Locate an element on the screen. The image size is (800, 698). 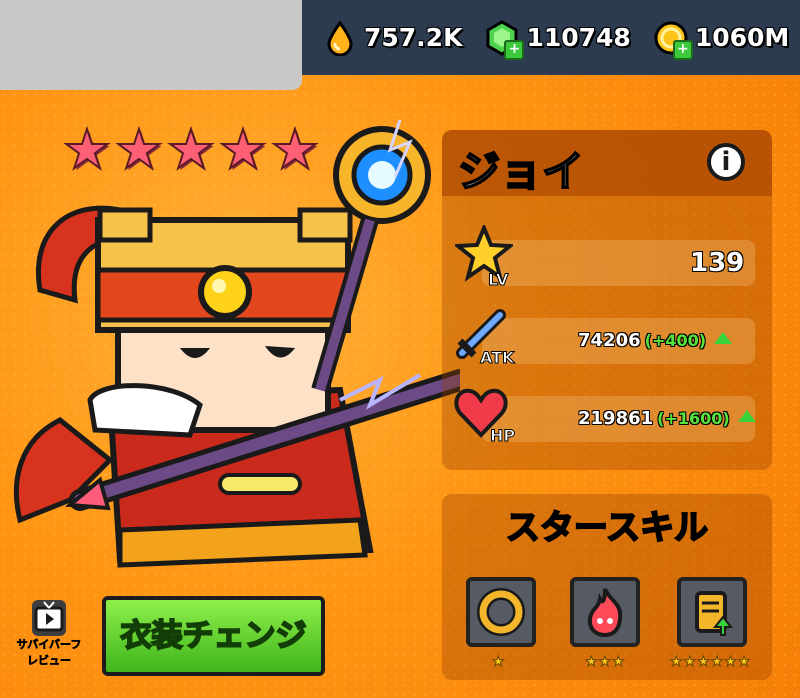
hp-stat: 219861 (+1600) is located at coordinates (667, 418).